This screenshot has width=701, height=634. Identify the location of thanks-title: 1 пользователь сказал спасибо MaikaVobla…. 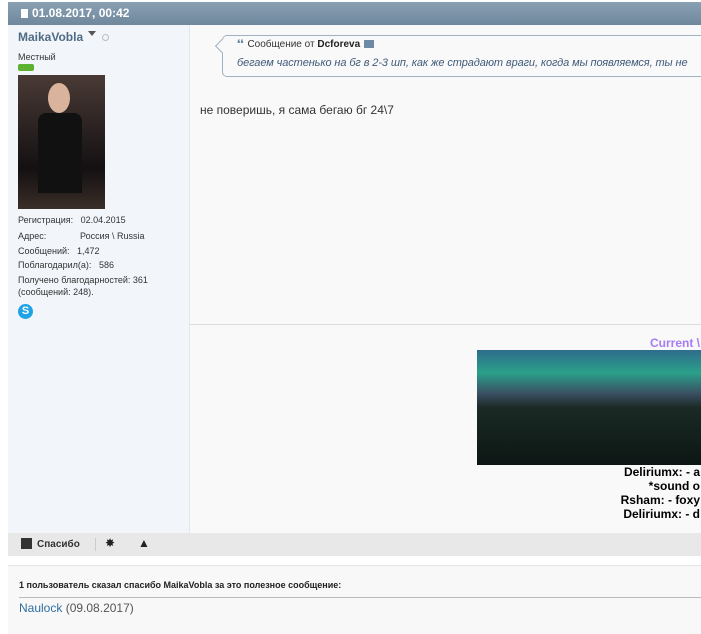
(180, 585).